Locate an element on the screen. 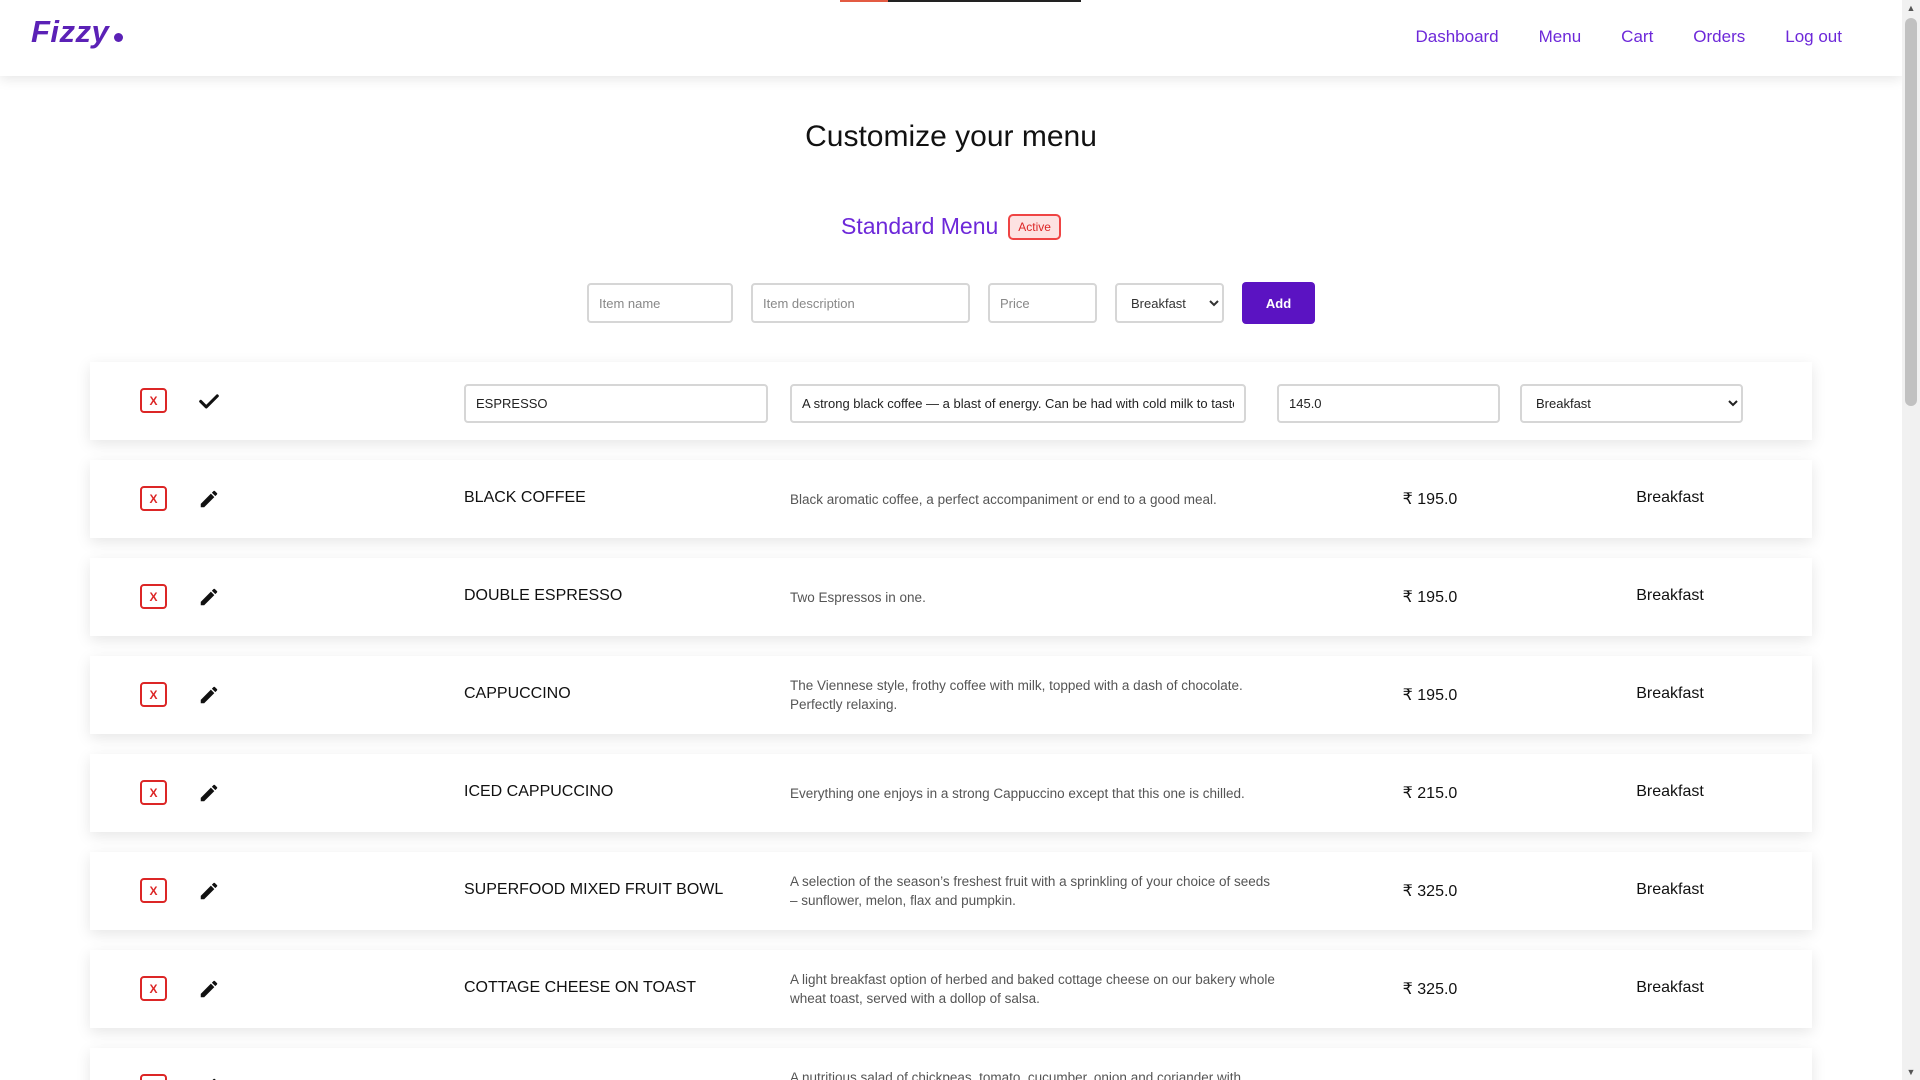 The width and height of the screenshot is (1920, 1080). brand-logo-text: Fizzy is located at coordinates (70, 31).